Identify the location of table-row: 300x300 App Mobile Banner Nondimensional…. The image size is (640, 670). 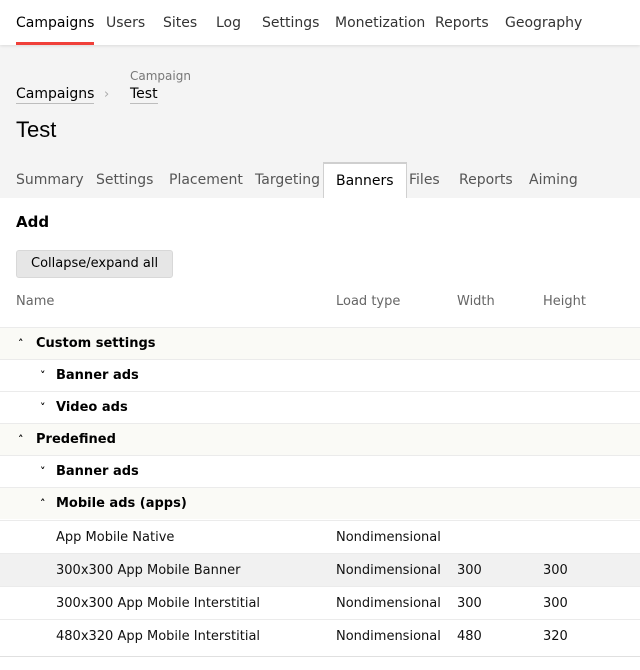
(320, 569).